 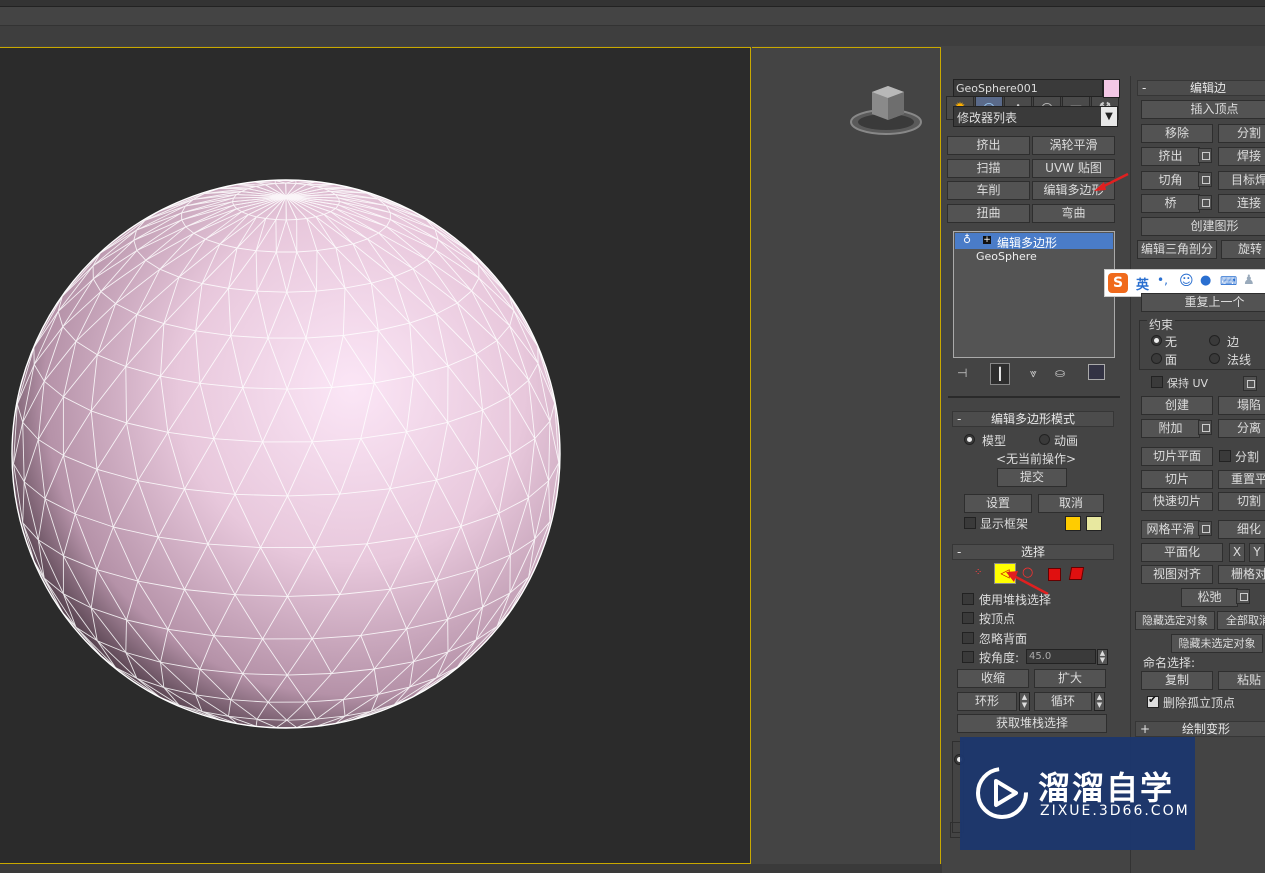 I want to click on selection-rollout-header: - 选择, so click(x=1033, y=552).